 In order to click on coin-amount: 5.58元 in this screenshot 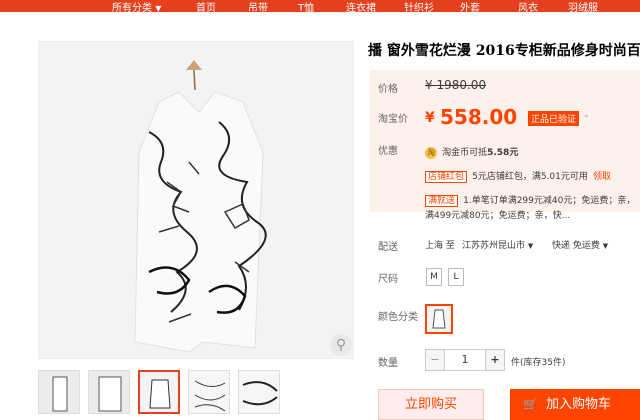, I will do `click(503, 153)`.